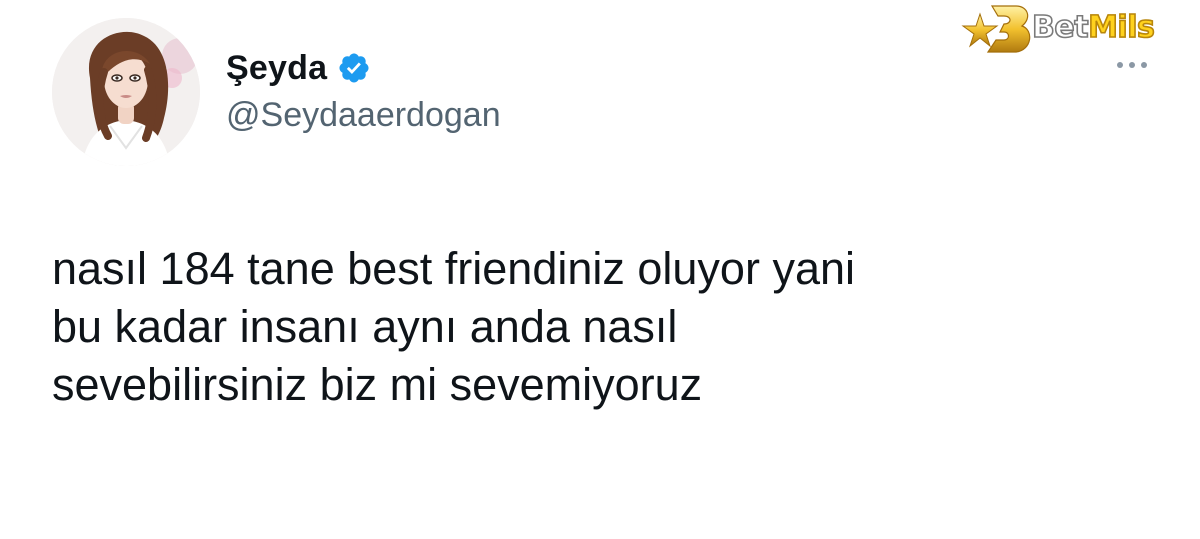 The image size is (1200, 539). I want to click on tweet-text-line: sevebilirsiniz biz mi sevemiyoruz, so click(377, 384).